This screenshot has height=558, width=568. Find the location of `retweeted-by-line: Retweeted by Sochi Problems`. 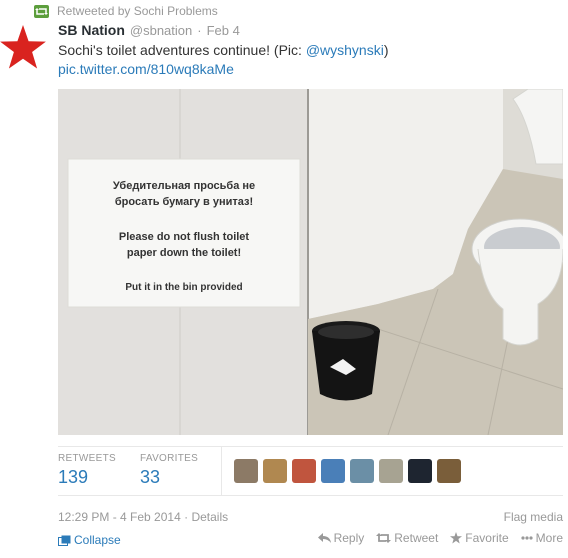

retweeted-by-line: Retweeted by Sochi Problems is located at coordinates (126, 11).